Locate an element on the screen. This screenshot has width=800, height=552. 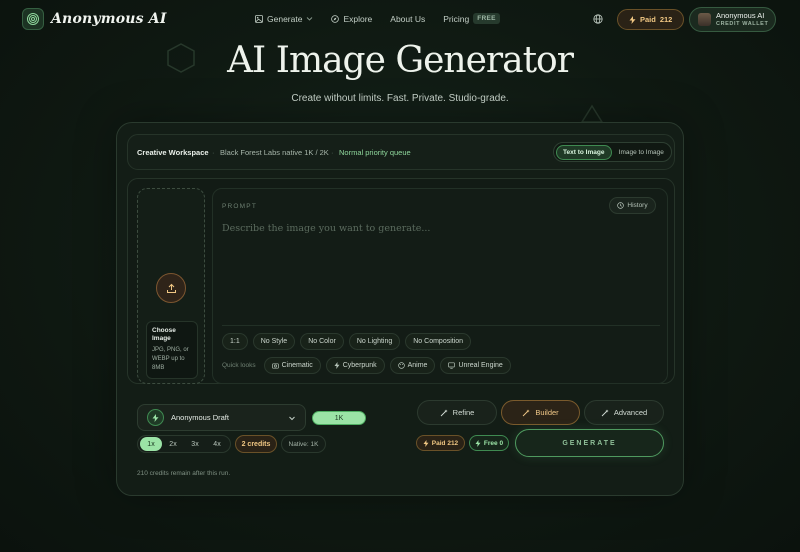
compass-icon is located at coordinates (335, 18).